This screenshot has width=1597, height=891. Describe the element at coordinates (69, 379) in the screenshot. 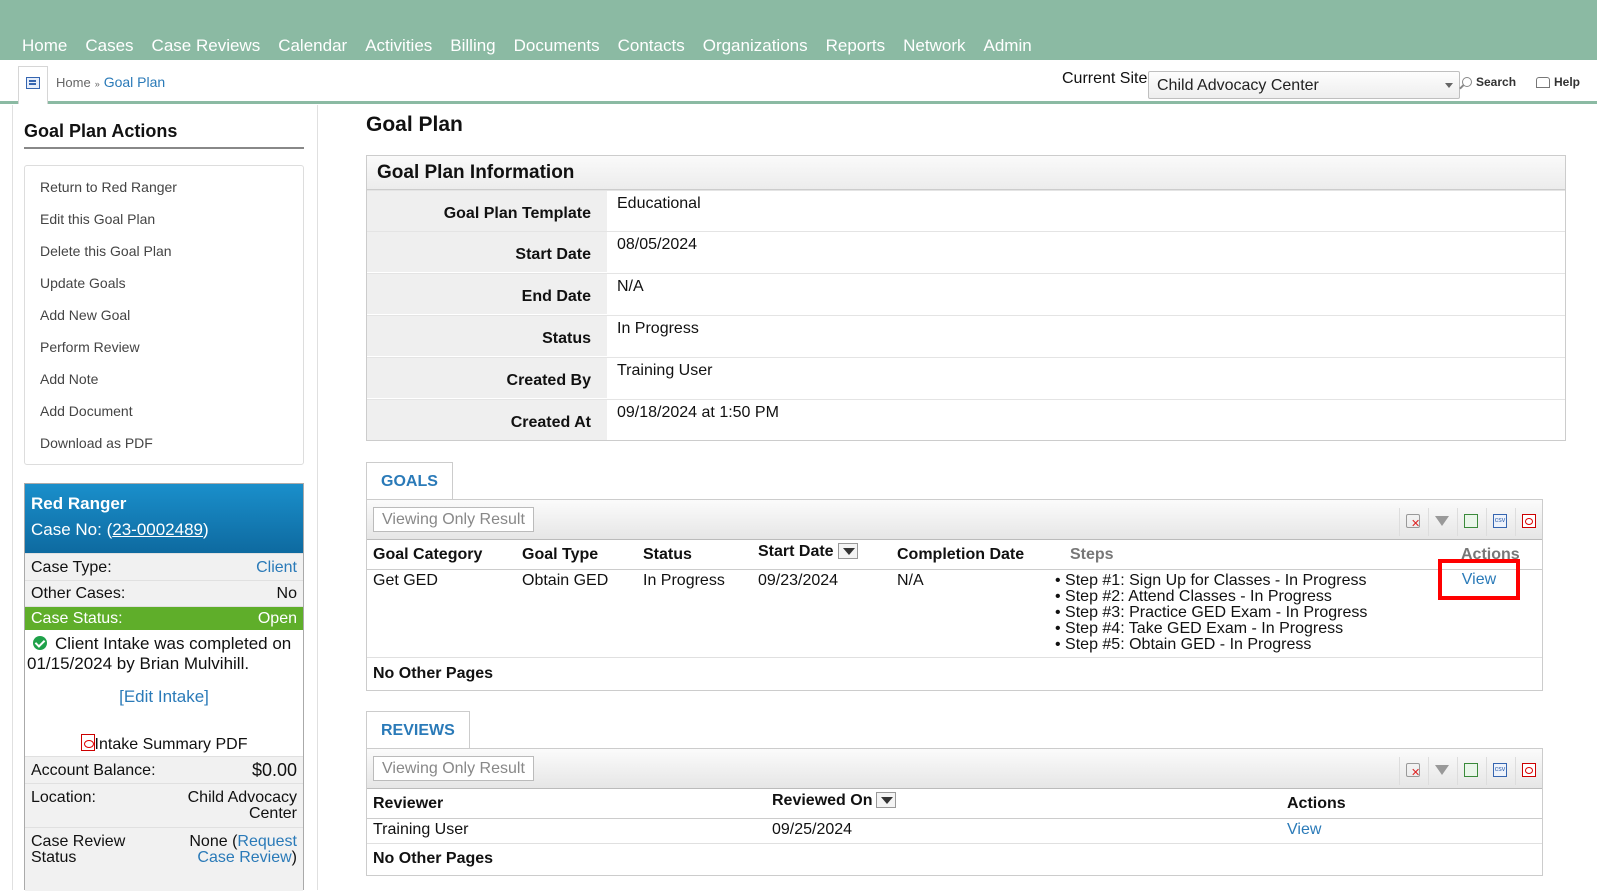

I see `action-add-note: Add Note` at that location.